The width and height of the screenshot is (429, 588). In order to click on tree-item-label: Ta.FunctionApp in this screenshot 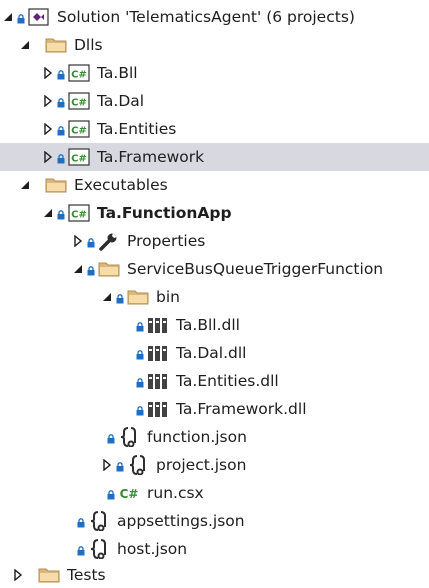, I will do `click(164, 213)`.